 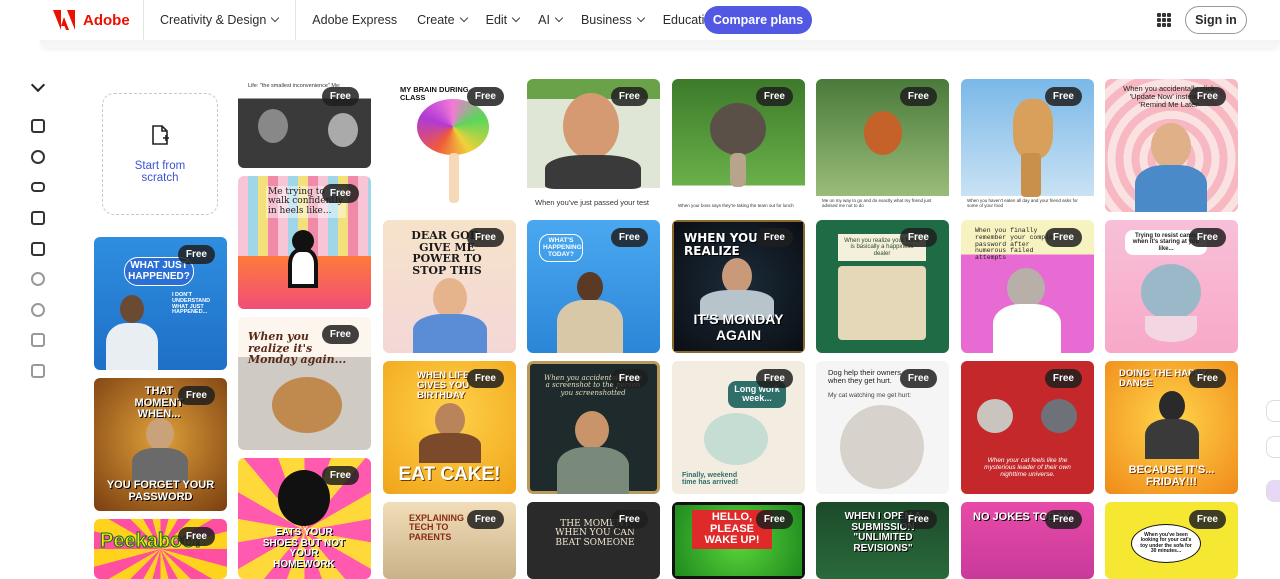 What do you see at coordinates (38, 371) in the screenshot?
I see `text-icon` at bounding box center [38, 371].